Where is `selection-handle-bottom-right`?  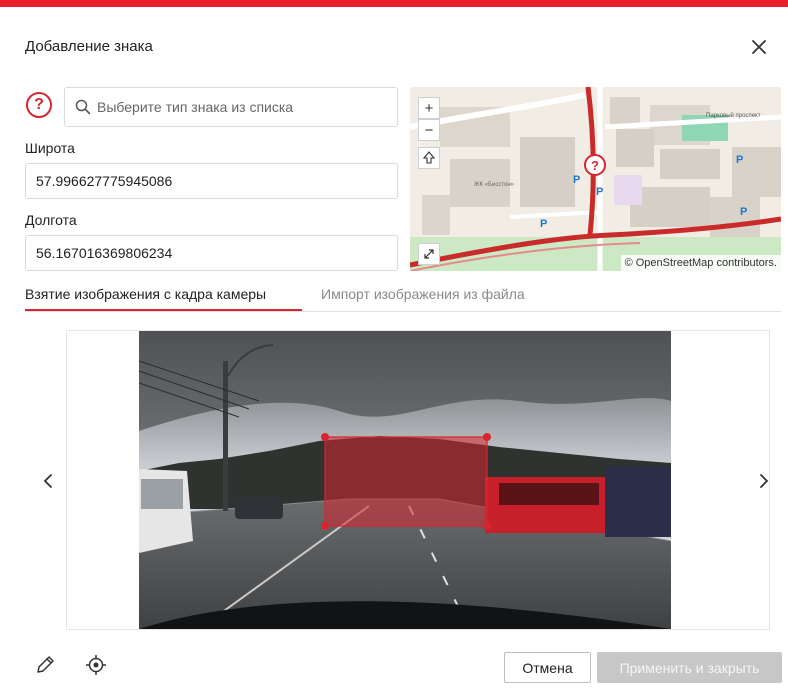 selection-handle-bottom-right is located at coordinates (487, 526).